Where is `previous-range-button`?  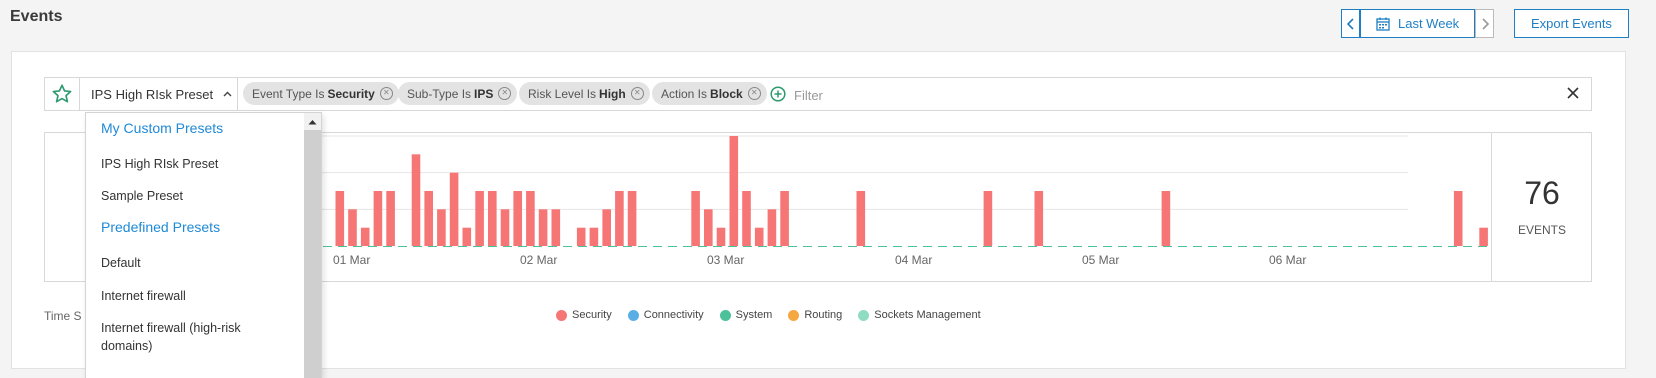 previous-range-button is located at coordinates (1350, 23).